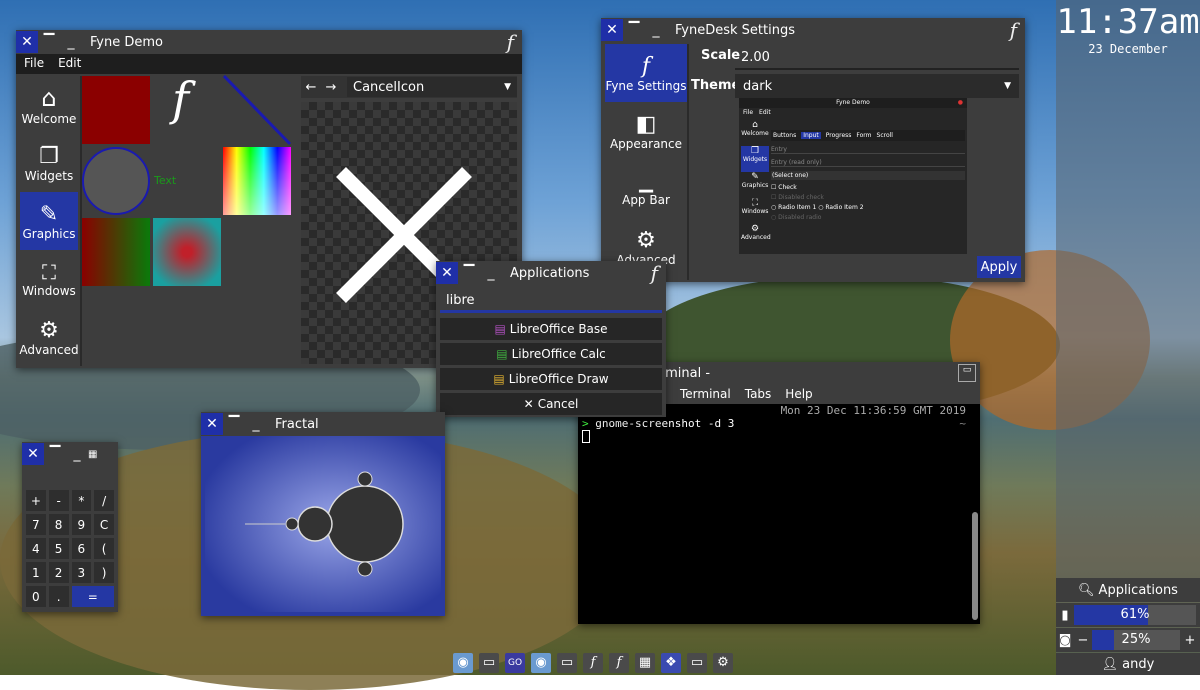 Image resolution: width=1200 pixels, height=690 pixels. Describe the element at coordinates (999, 267) in the screenshot. I see `apply-button: Apply` at that location.